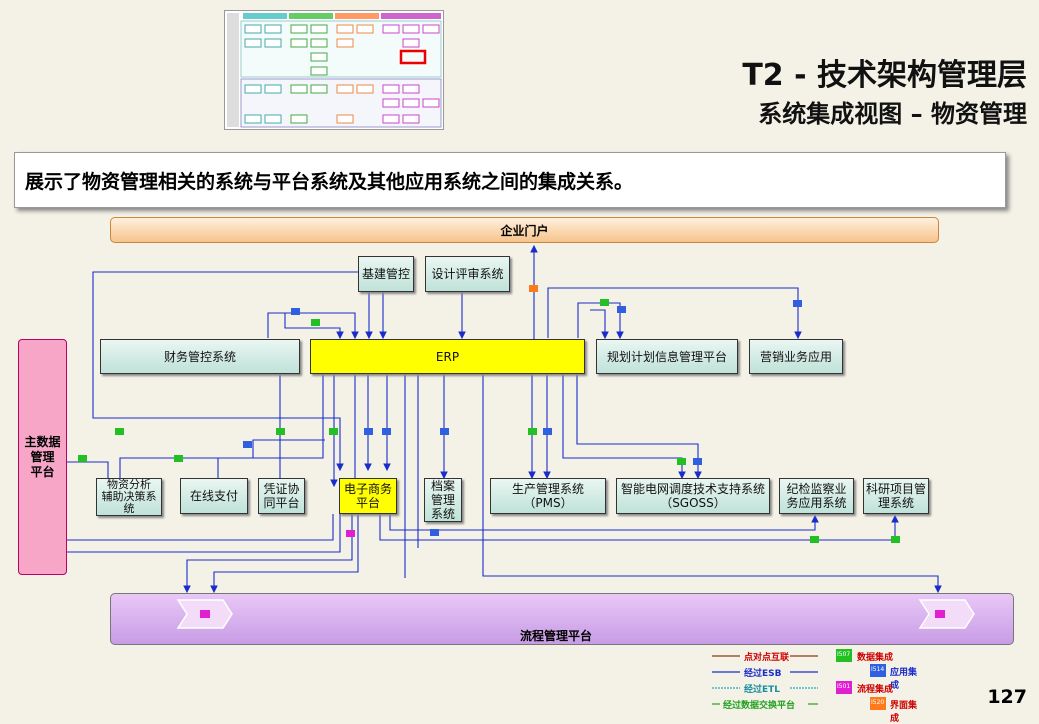 The height and width of the screenshot is (724, 1039). Describe the element at coordinates (904, 679) in the screenshot. I see `legend-app-integration: 应用集成` at that location.